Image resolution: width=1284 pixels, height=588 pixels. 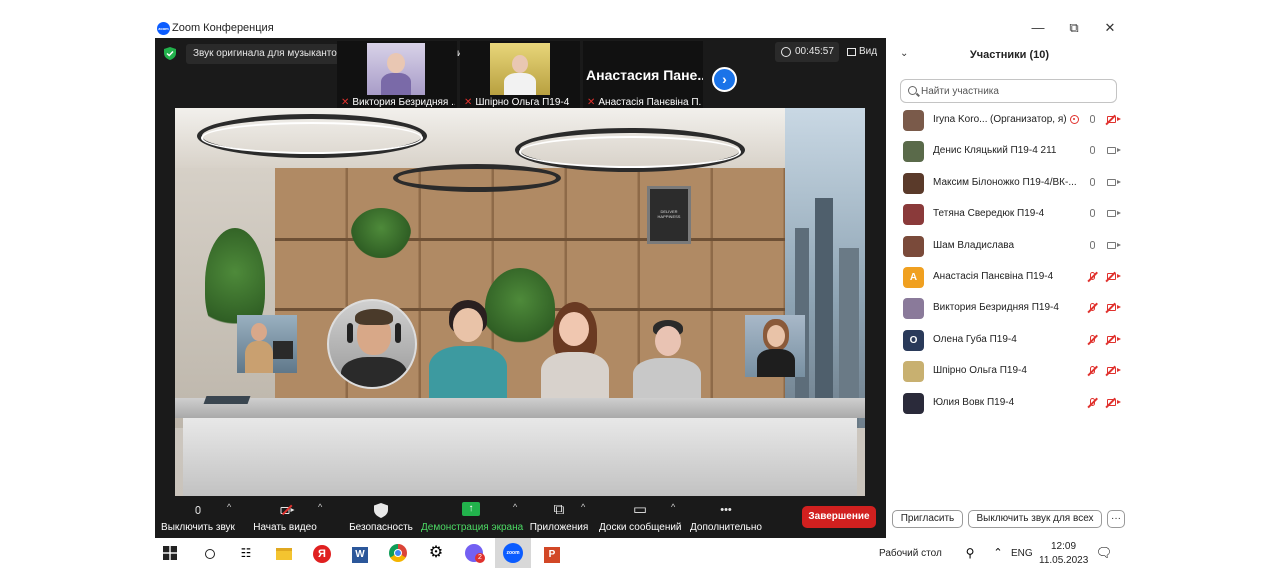 I want to click on whiteboard-options-caret: ^, so click(x=673, y=507).